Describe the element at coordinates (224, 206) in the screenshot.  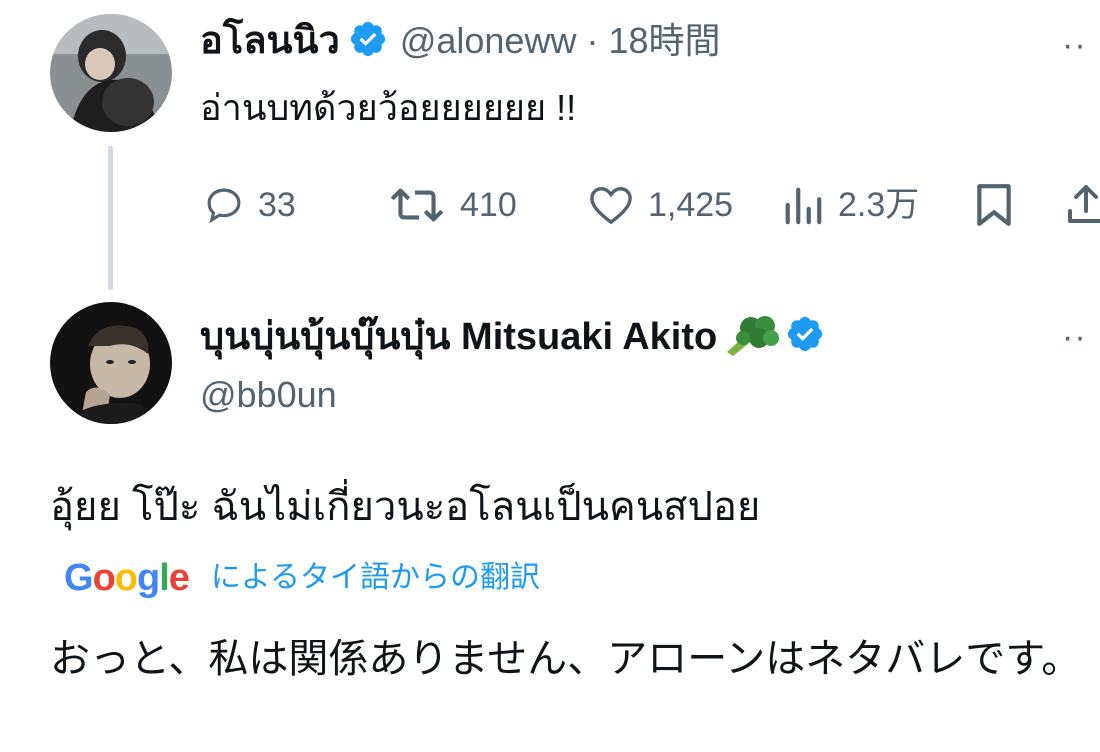
I see `reply-icon` at that location.